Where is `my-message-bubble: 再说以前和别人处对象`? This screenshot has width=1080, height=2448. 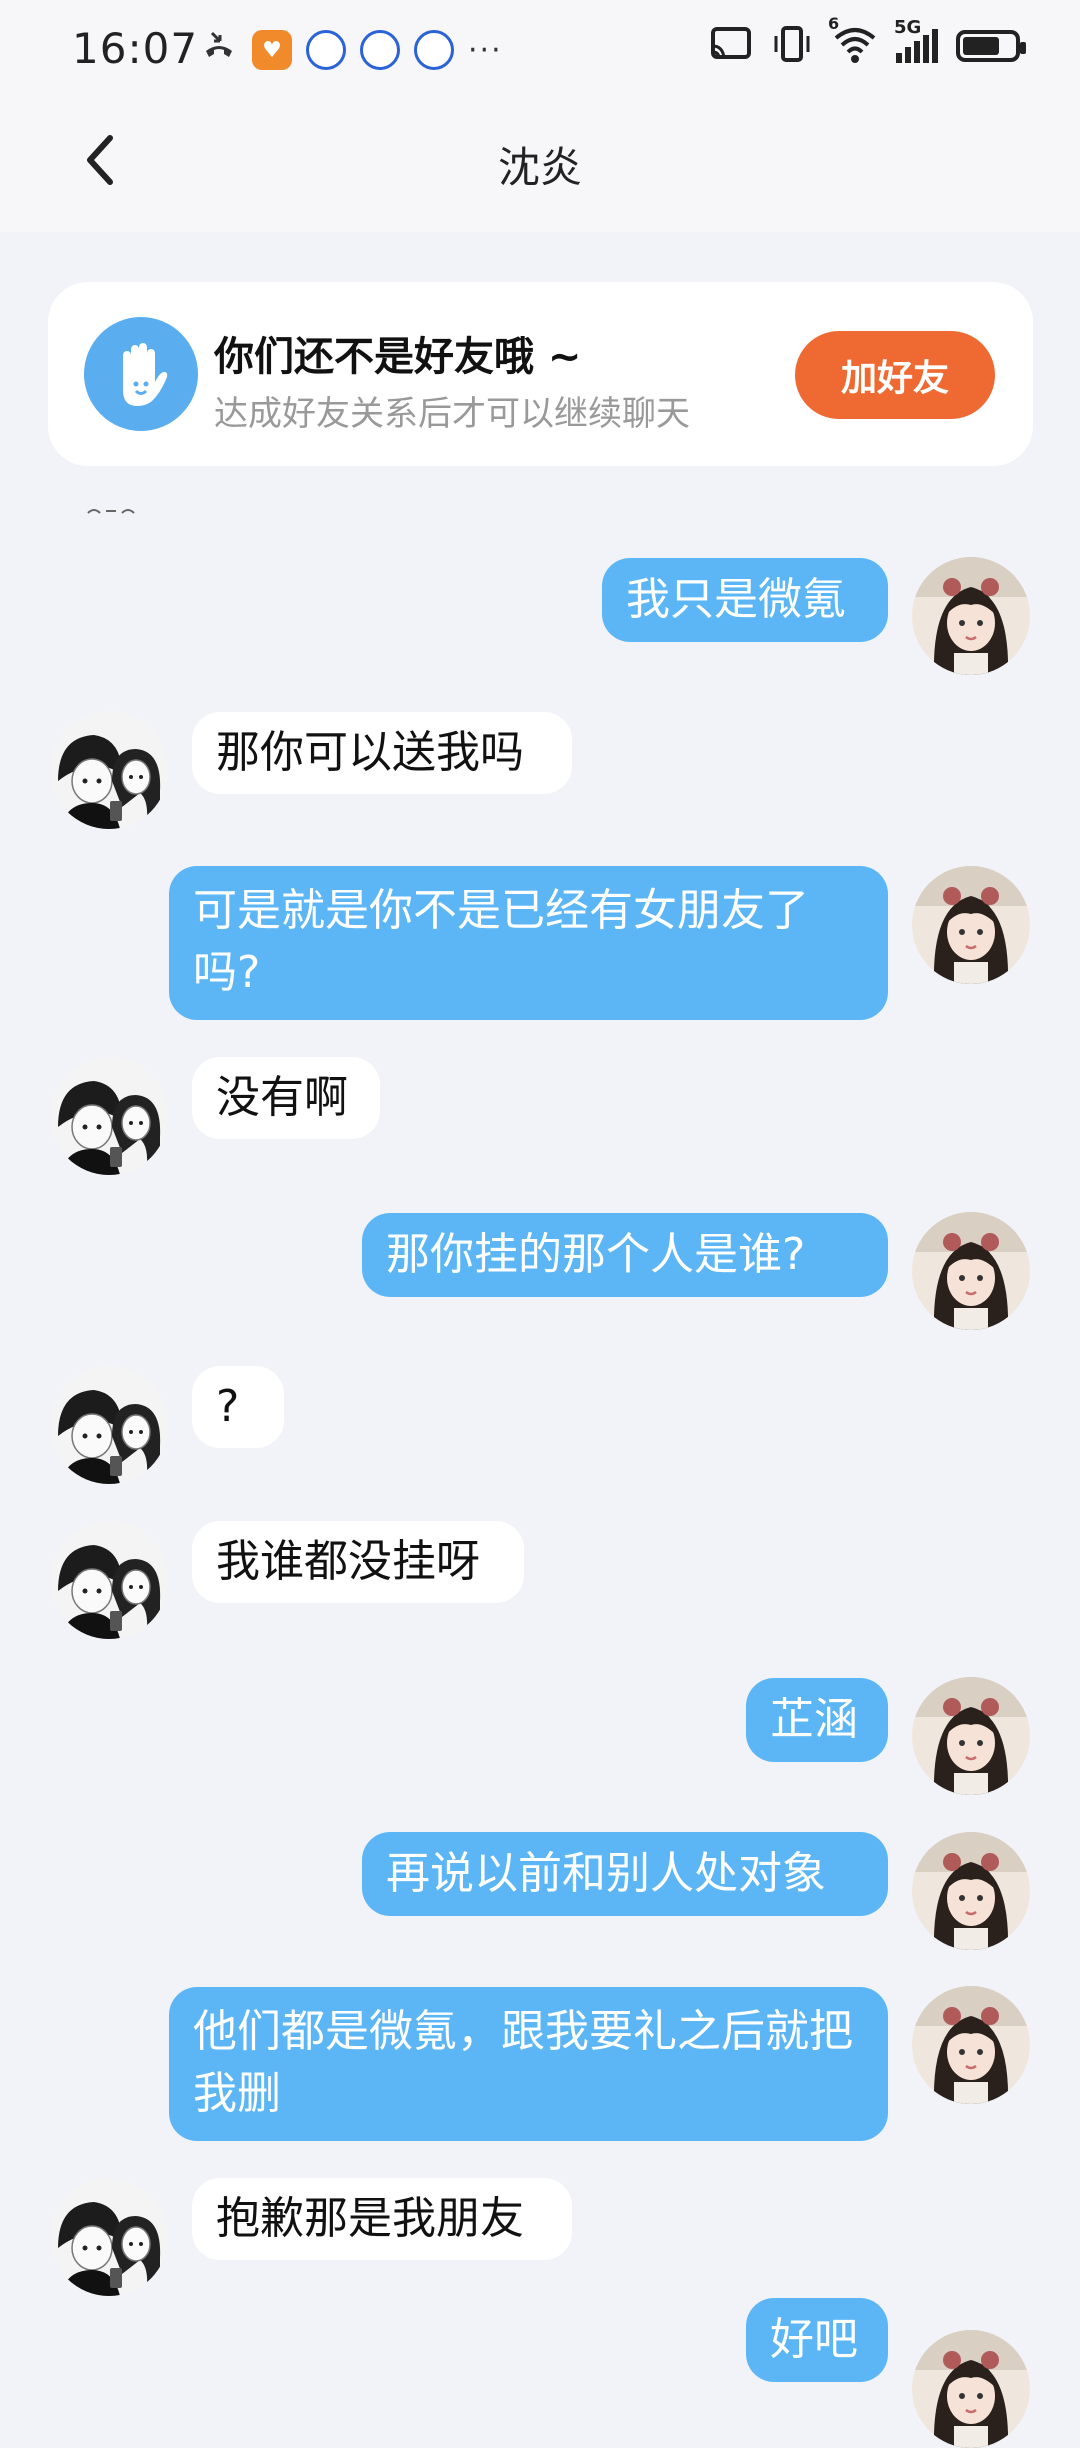 my-message-bubble: 再说以前和别人处对象 is located at coordinates (625, 1874).